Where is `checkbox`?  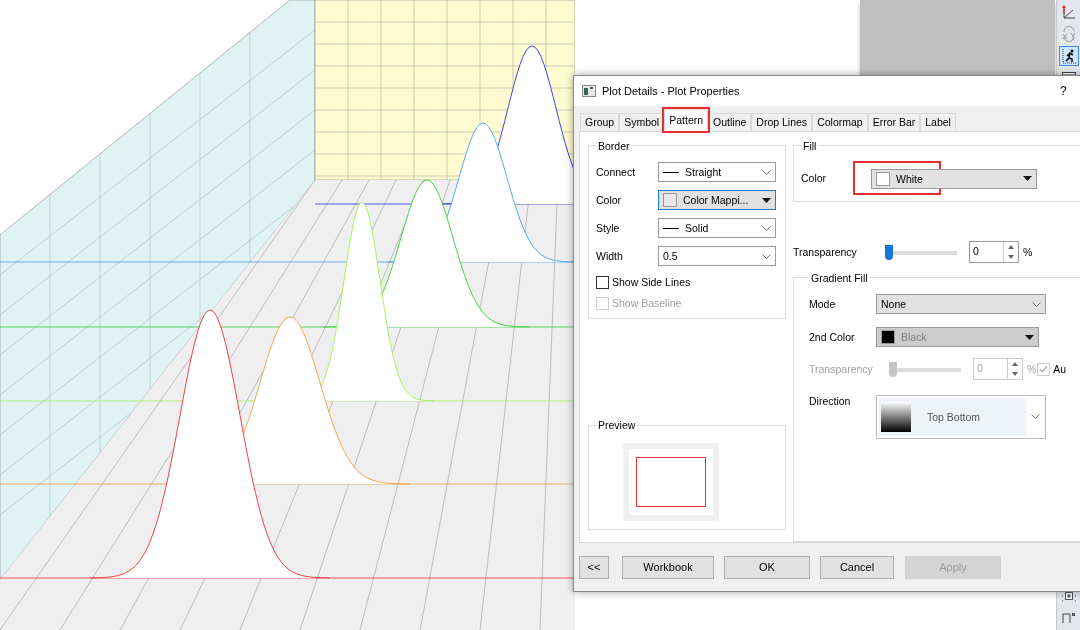 checkbox is located at coordinates (602, 282).